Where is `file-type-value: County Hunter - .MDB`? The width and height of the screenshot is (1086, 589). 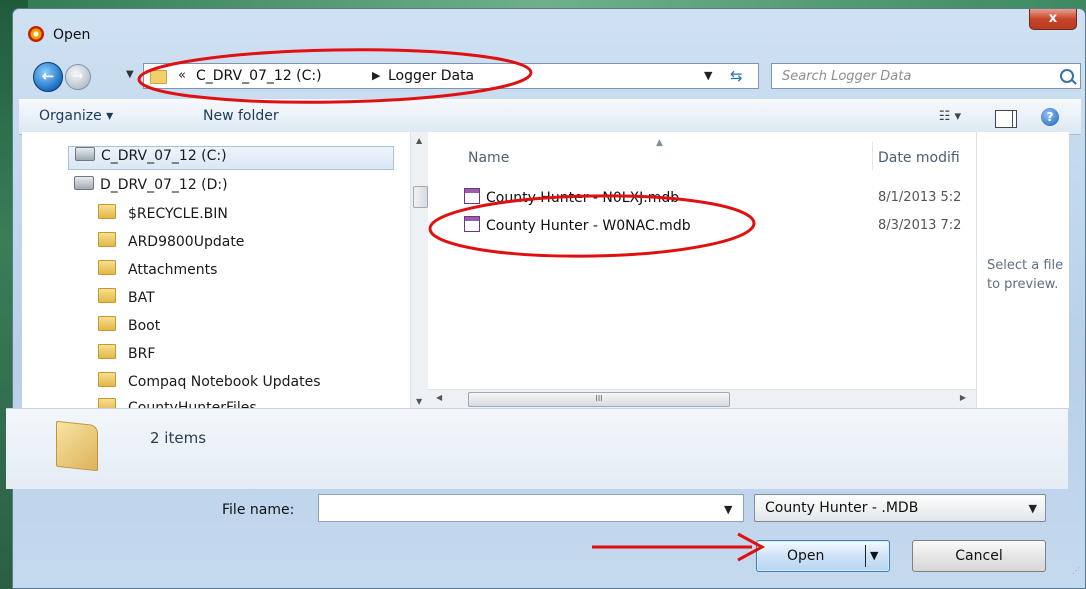
file-type-value: County Hunter - .MDB is located at coordinates (842, 508).